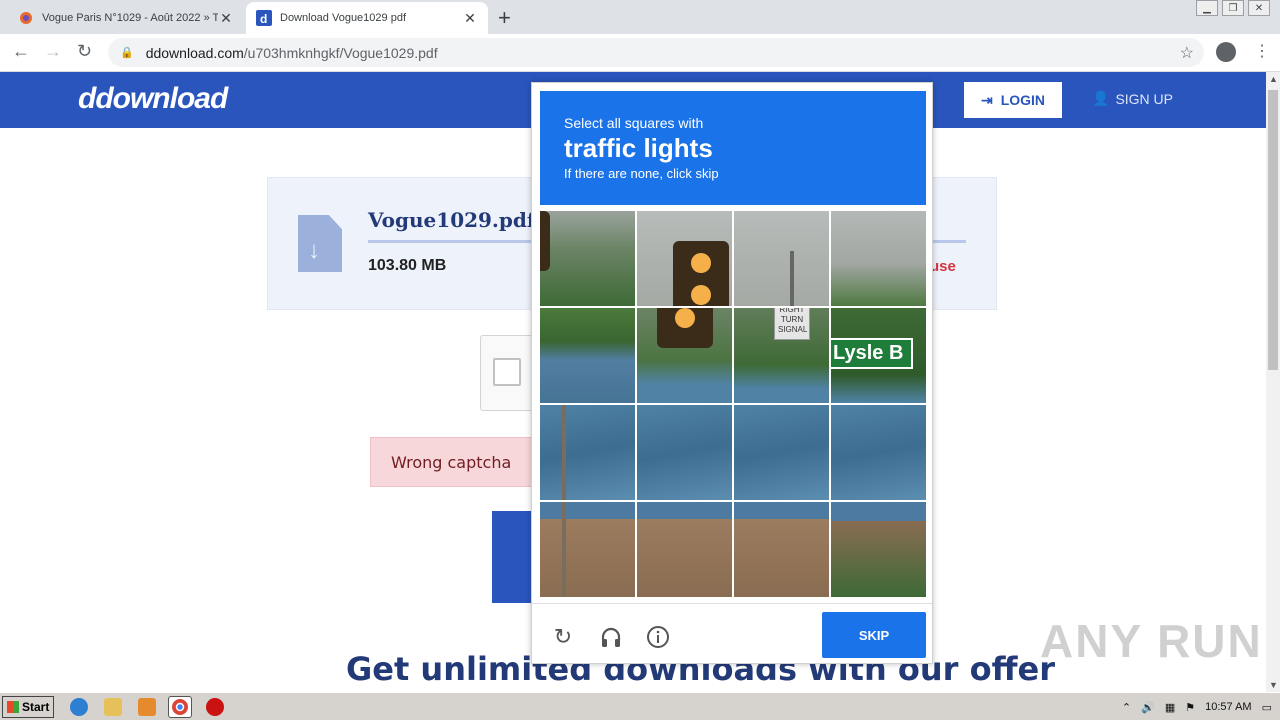  Describe the element at coordinates (563, 637) in the screenshot. I see `refresh-icon: ↻` at that location.